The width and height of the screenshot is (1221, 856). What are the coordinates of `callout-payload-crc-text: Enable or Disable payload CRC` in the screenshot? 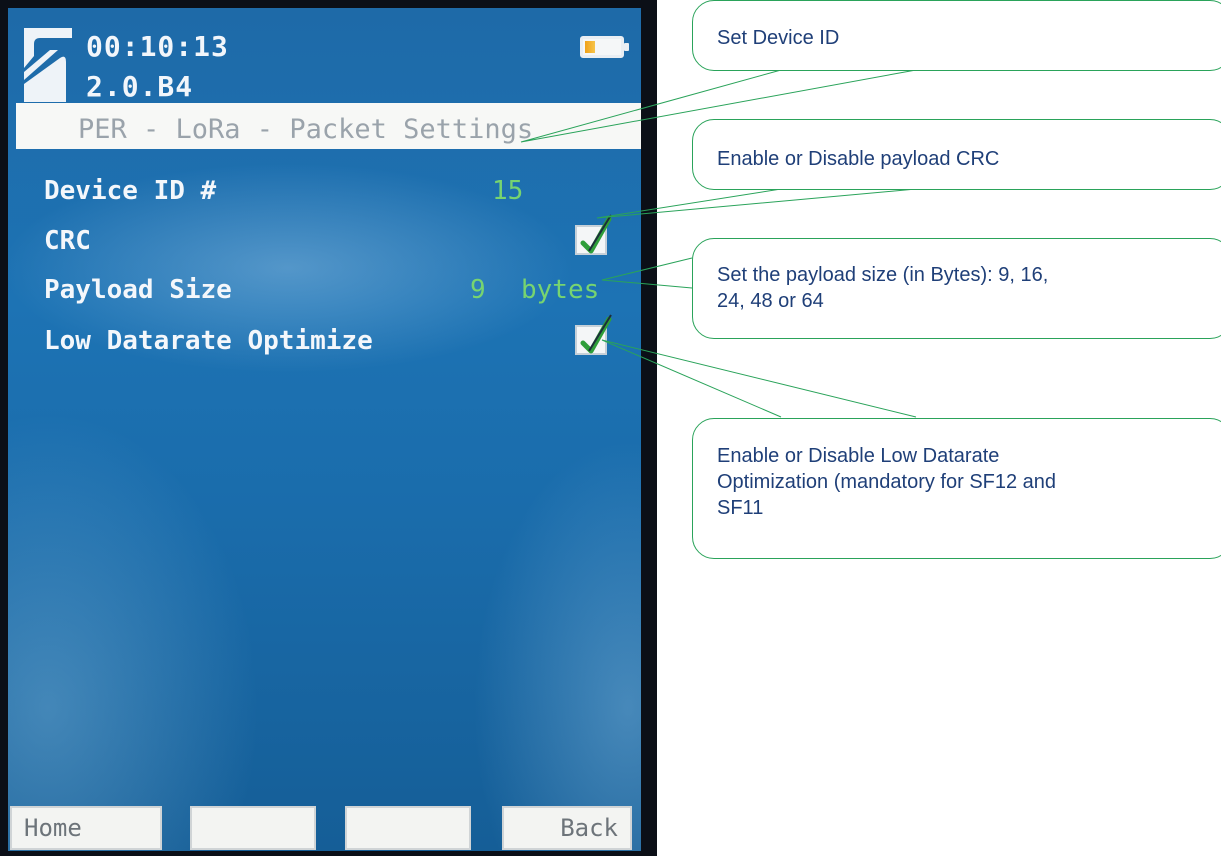 It's located at (858, 159).